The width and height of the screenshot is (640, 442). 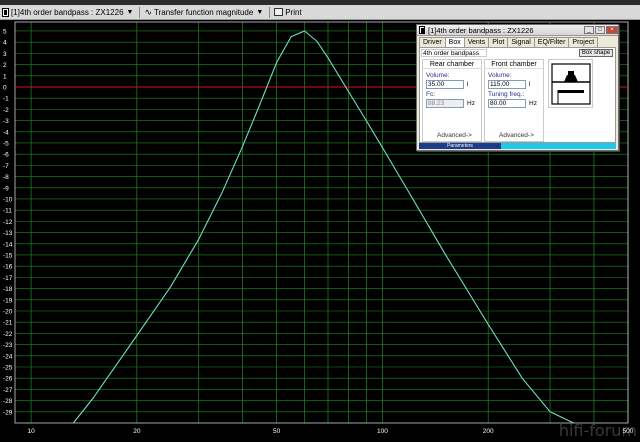 What do you see at coordinates (600, 30) in the screenshot?
I see `maximize-icon: □` at bounding box center [600, 30].